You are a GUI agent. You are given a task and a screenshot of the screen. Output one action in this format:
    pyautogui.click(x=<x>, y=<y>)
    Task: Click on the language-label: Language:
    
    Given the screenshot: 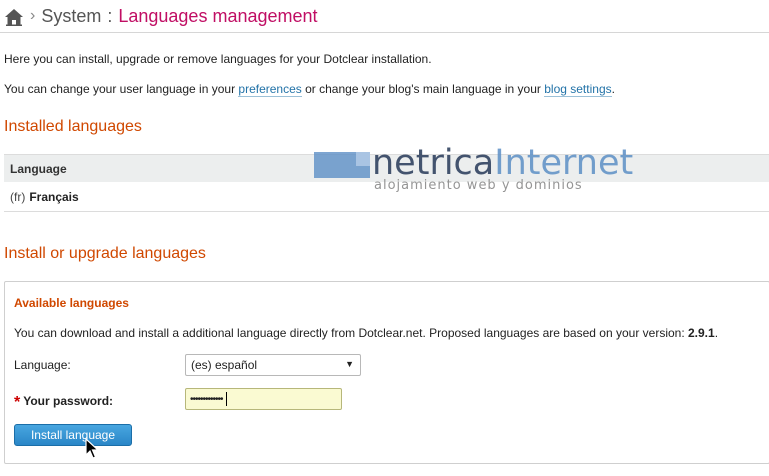 What is the action you would take?
    pyautogui.click(x=42, y=365)
    